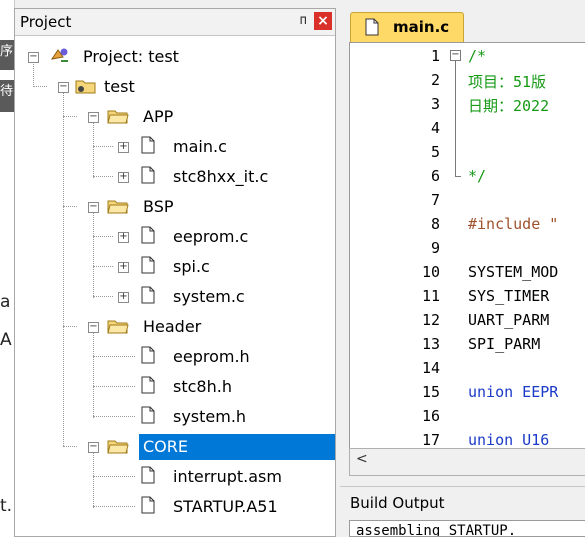 This screenshot has width=585, height=537. What do you see at coordinates (513, 392) in the screenshot?
I see `code-text: union EEPR` at bounding box center [513, 392].